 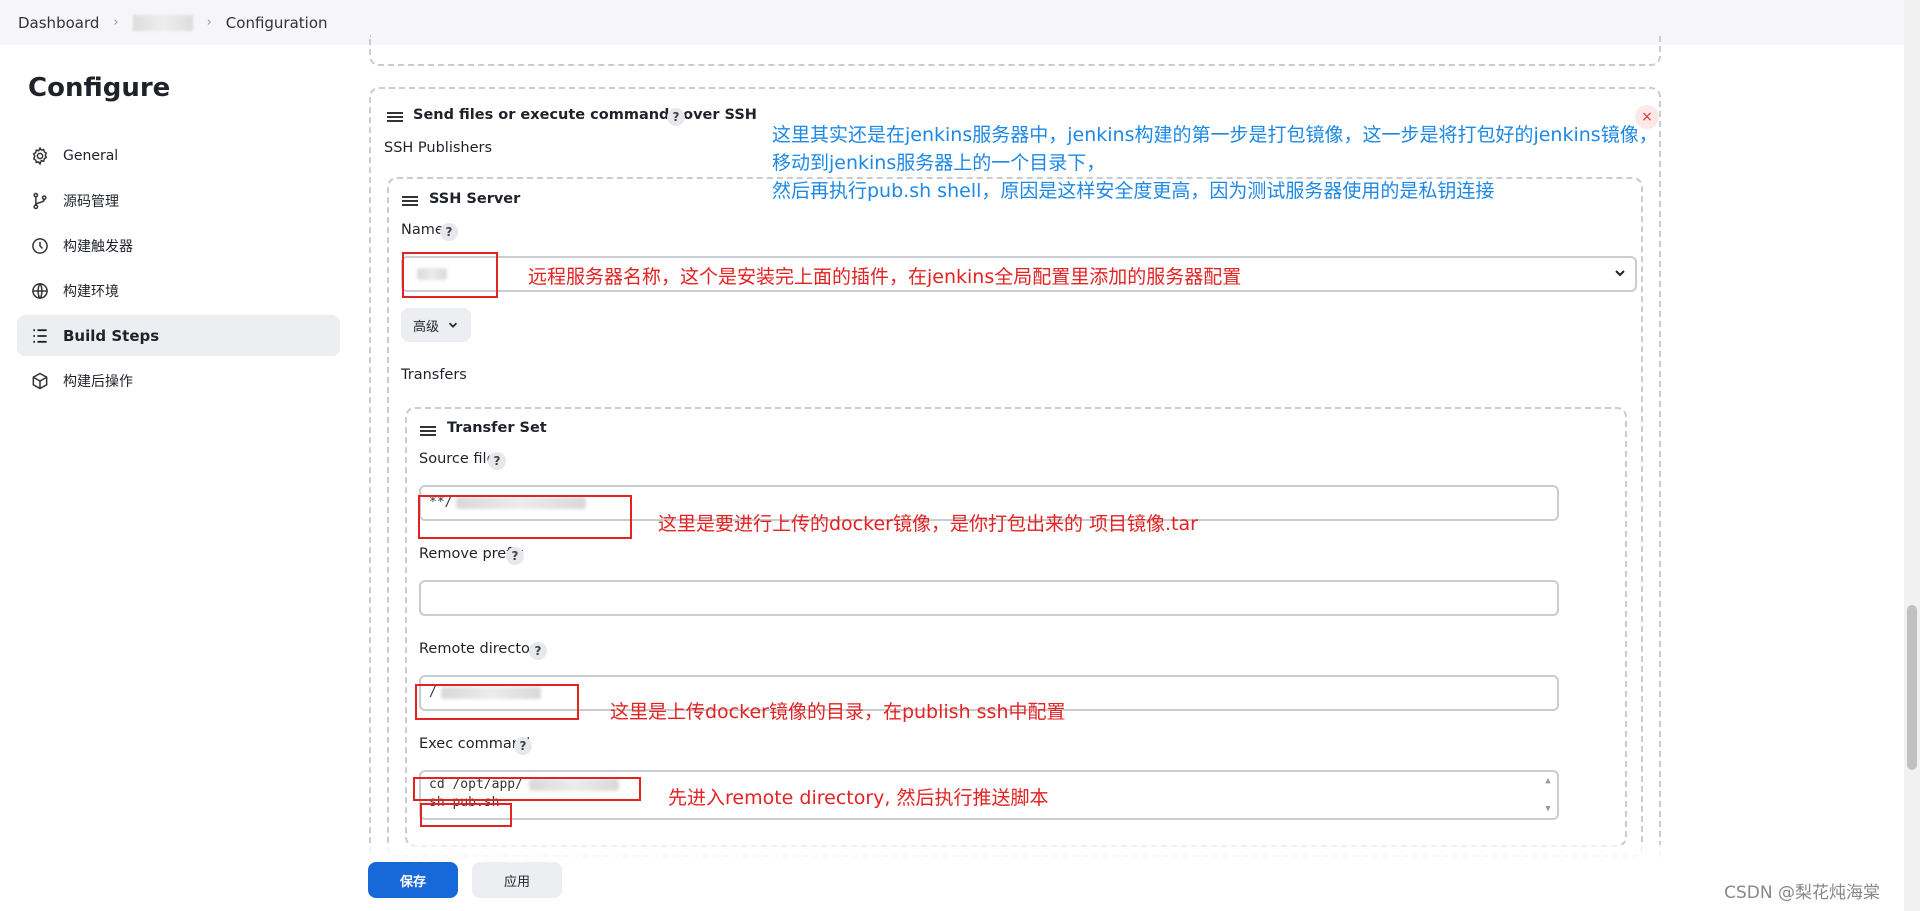 What do you see at coordinates (413, 880) in the screenshot?
I see `save-button: 保存` at bounding box center [413, 880].